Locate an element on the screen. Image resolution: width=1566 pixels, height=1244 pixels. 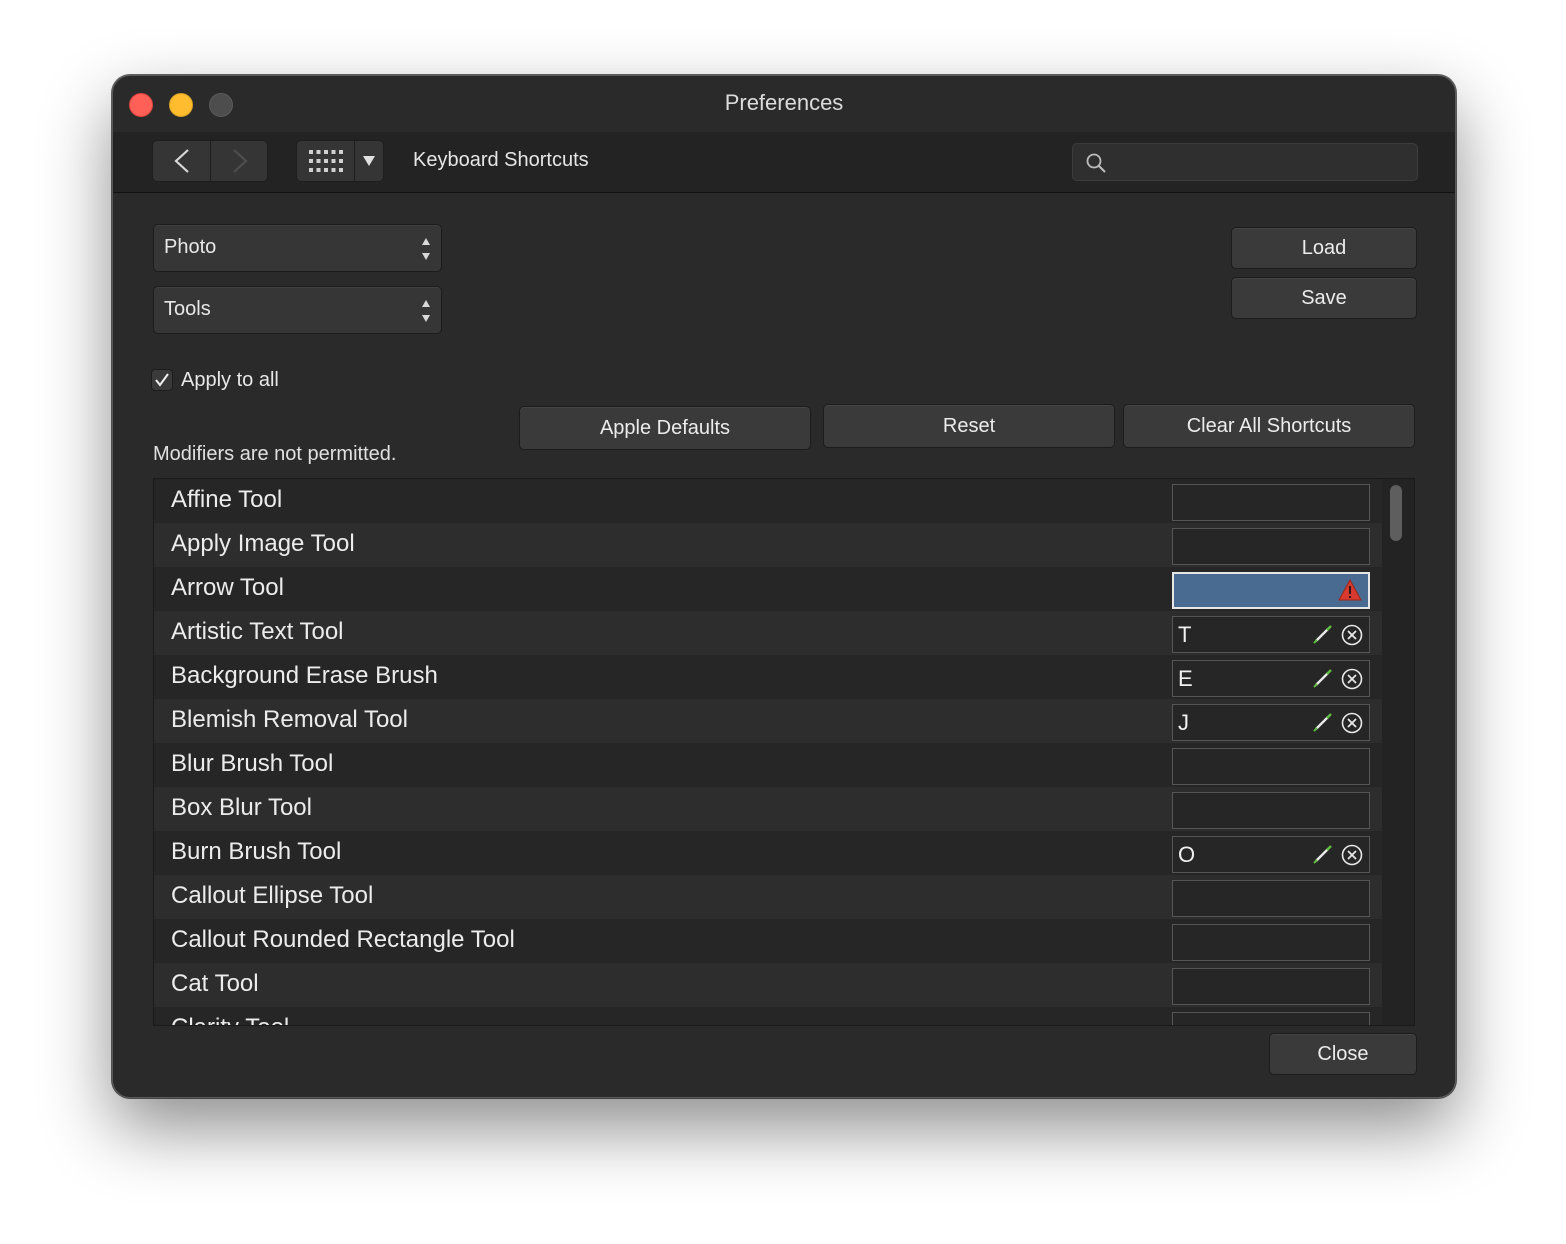
clear-all-shortcuts-button: Clear All Shortcuts is located at coordinates (1269, 426).